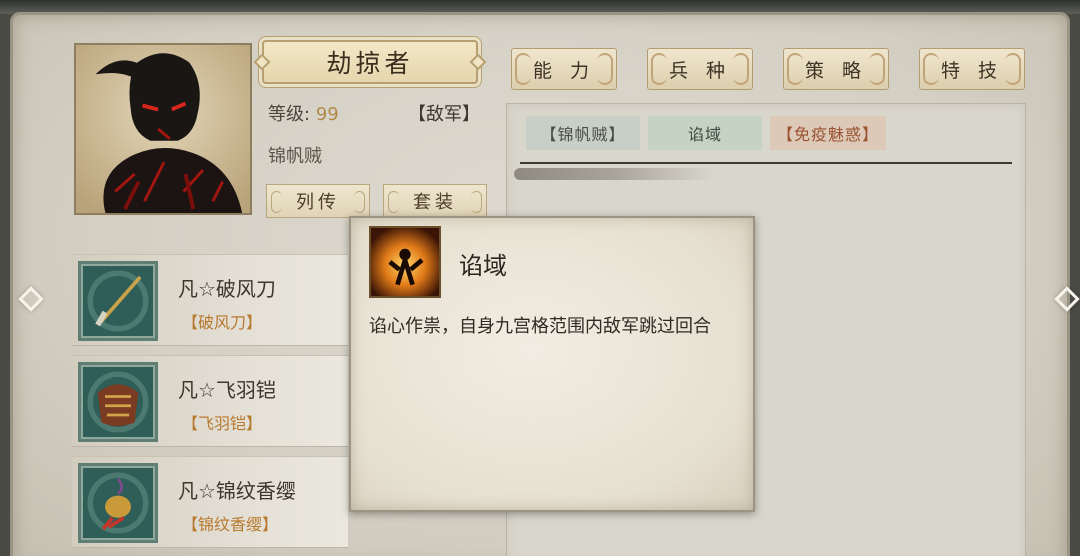 The width and height of the screenshot is (1080, 556). What do you see at coordinates (295, 156) in the screenshot?
I see `troop-type: 锦帆贼` at bounding box center [295, 156].